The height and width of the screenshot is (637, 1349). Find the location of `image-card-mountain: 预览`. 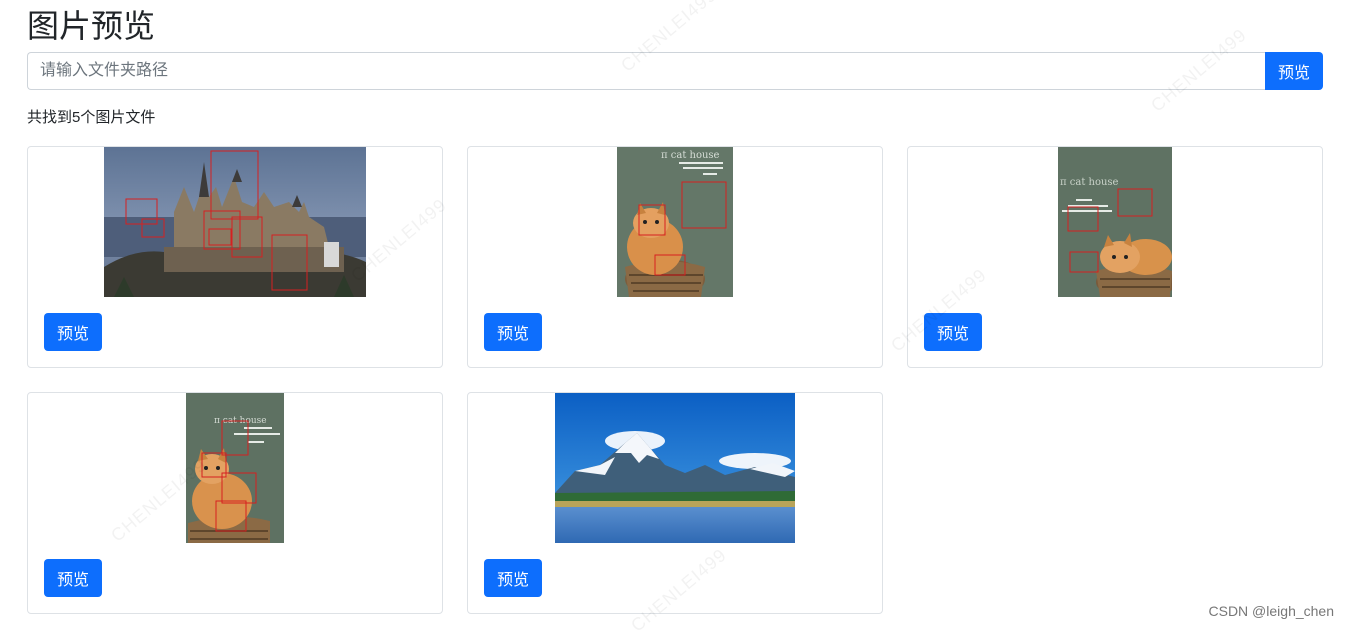

image-card-mountain: 预览 is located at coordinates (675, 503).